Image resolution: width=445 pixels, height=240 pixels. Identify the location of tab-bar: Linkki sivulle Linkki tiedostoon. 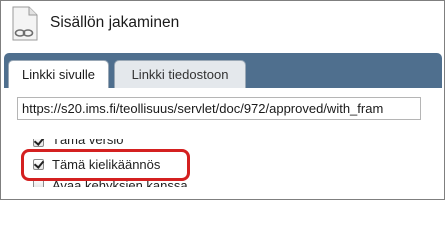
(223, 70).